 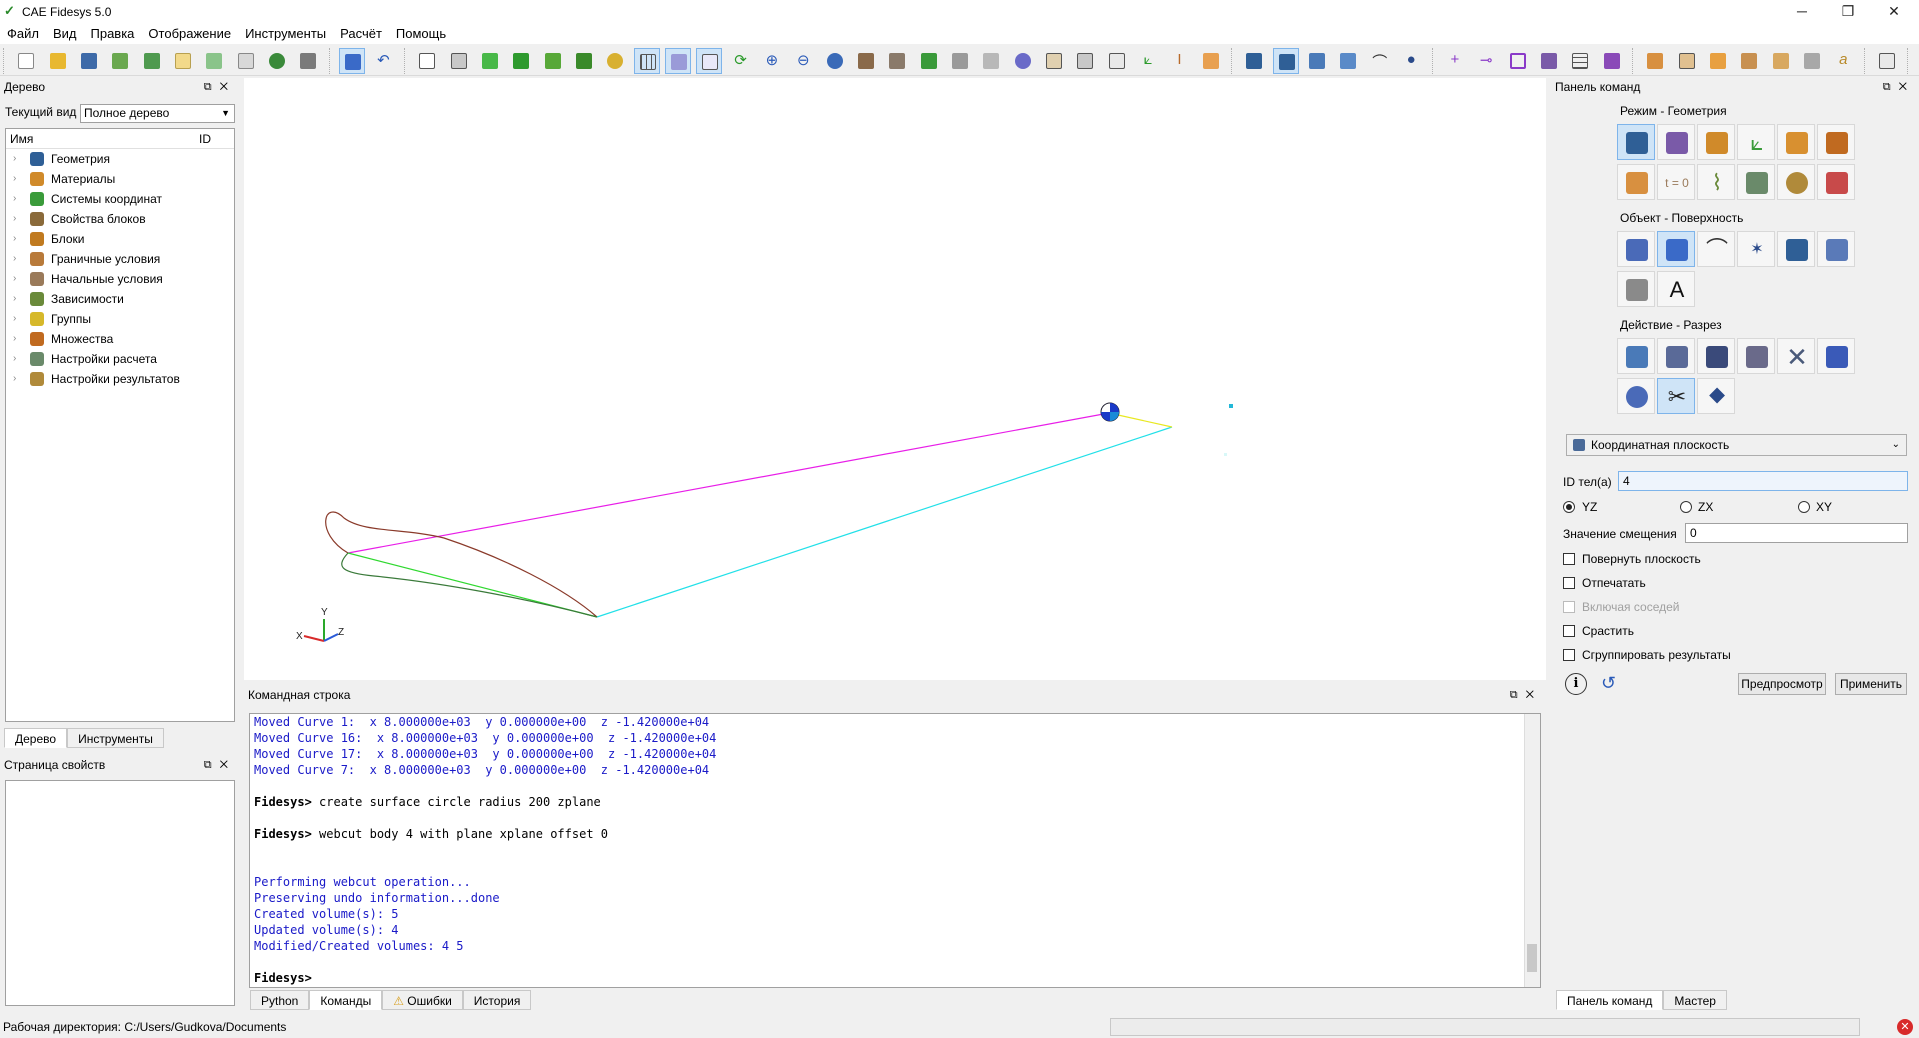 I want to click on volume-object-icon, so click(x=1636, y=249).